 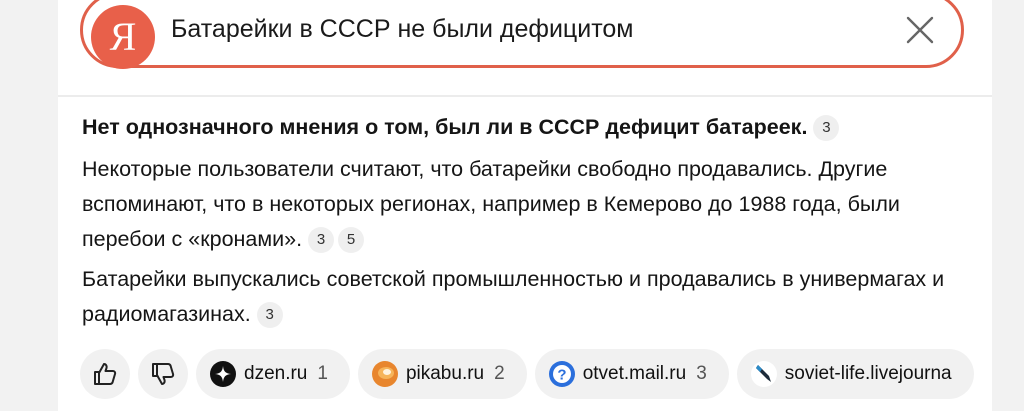 What do you see at coordinates (701, 373) in the screenshot?
I see `source-count: 3` at bounding box center [701, 373].